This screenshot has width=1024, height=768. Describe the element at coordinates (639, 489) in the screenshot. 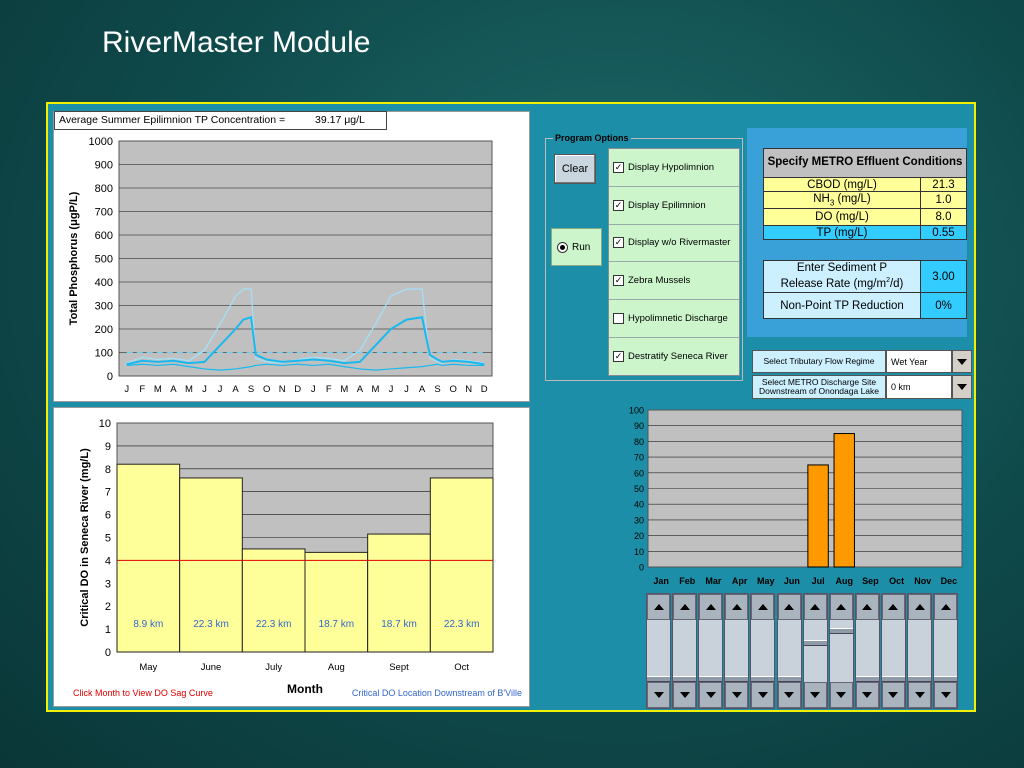

I see `month-y-tick: 50` at that location.